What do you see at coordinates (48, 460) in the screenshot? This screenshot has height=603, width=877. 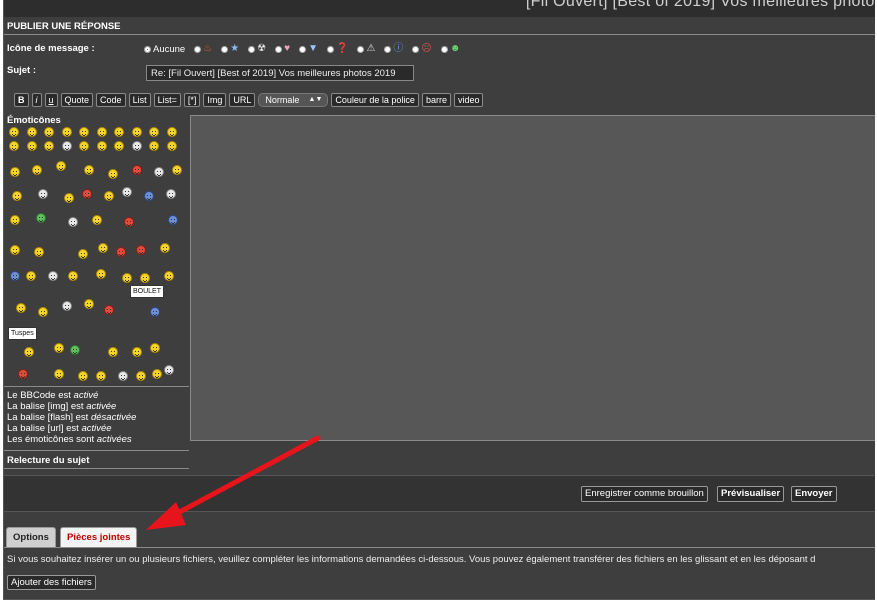 I see `topic-review-link: Relecture du sujet` at bounding box center [48, 460].